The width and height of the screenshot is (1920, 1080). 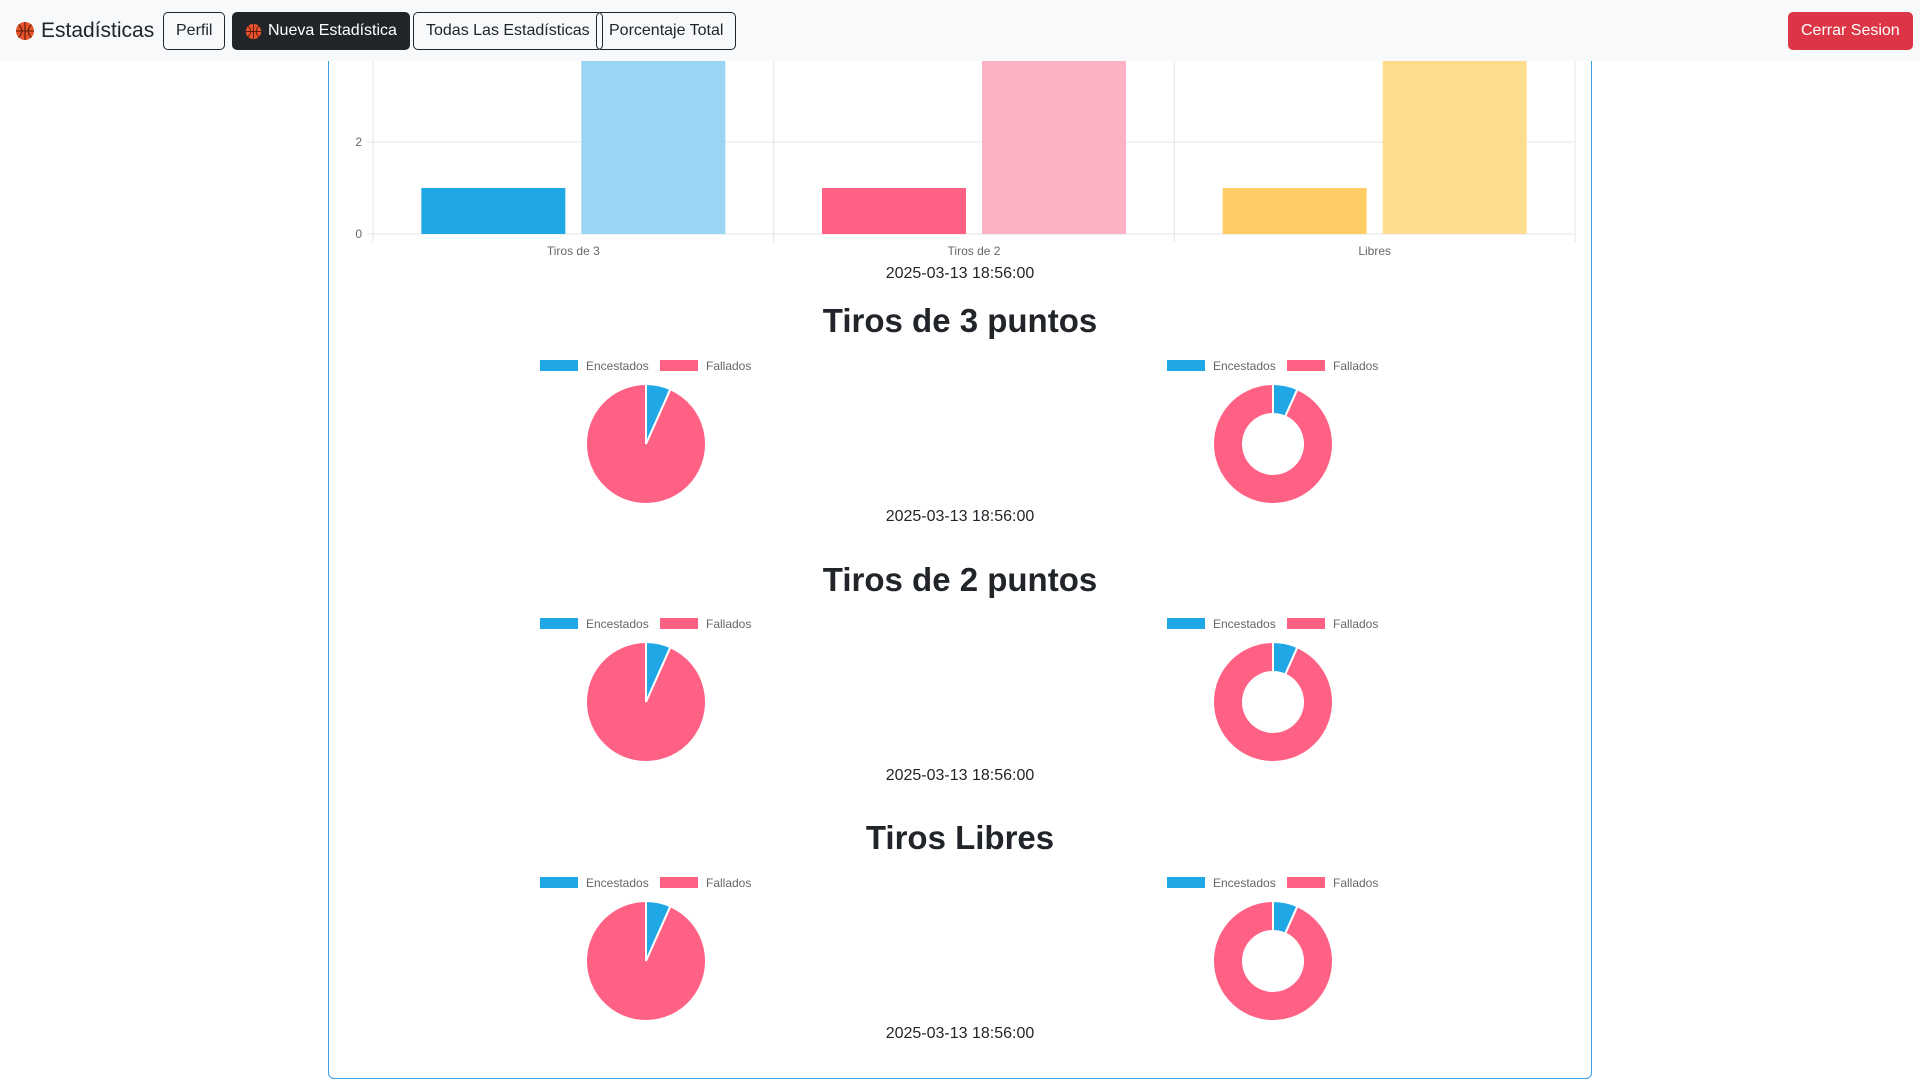 What do you see at coordinates (960, 273) in the screenshot?
I see `bar-chart-date: 2025-03-13 18:56:00` at bounding box center [960, 273].